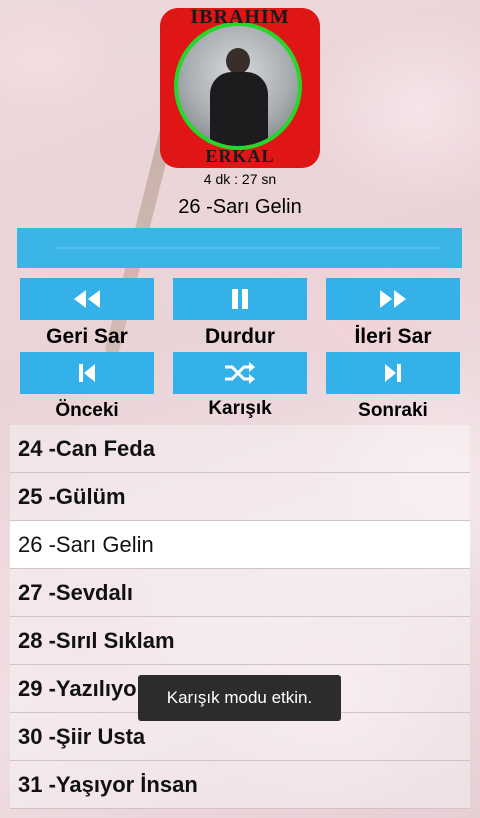 The width and height of the screenshot is (480, 818). I want to click on shuffle-button, so click(240, 373).